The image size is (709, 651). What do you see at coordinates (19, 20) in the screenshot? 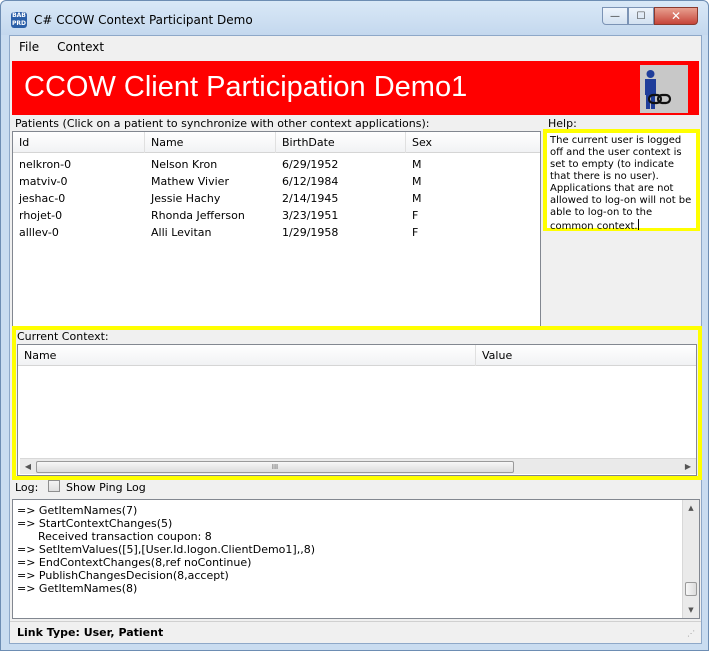
I see `app-icon: BAB PRD` at bounding box center [19, 20].